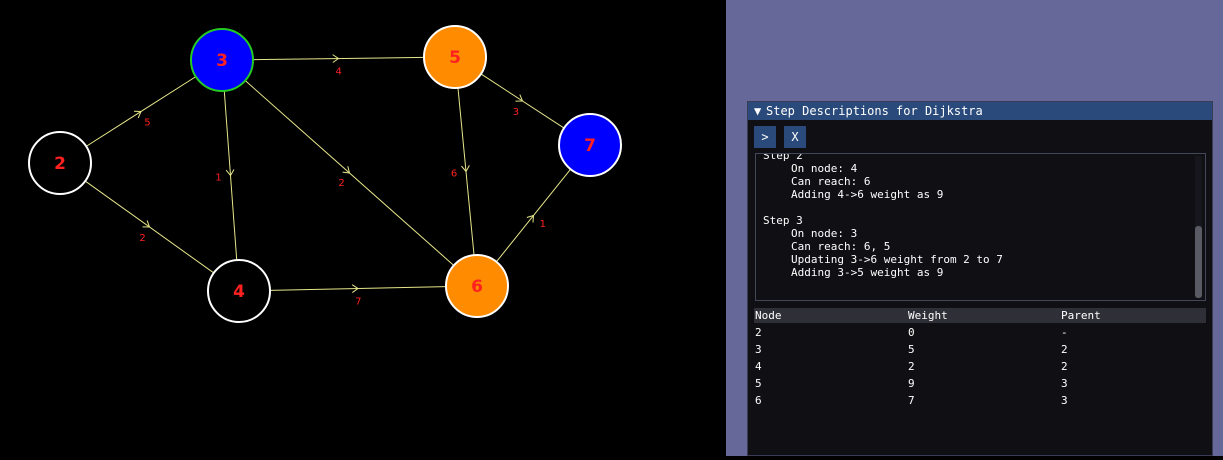  I want to click on edge-weight-label: 3, so click(516, 112).